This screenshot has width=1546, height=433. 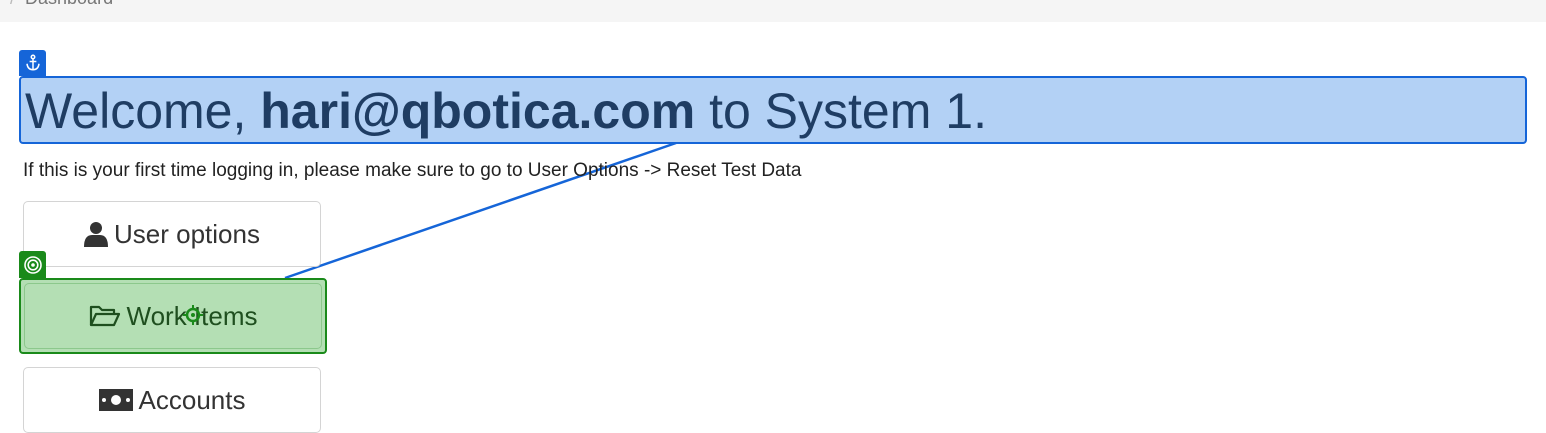 What do you see at coordinates (478, 111) in the screenshot?
I see `welcome-user: hari@qbotica.com` at bounding box center [478, 111].